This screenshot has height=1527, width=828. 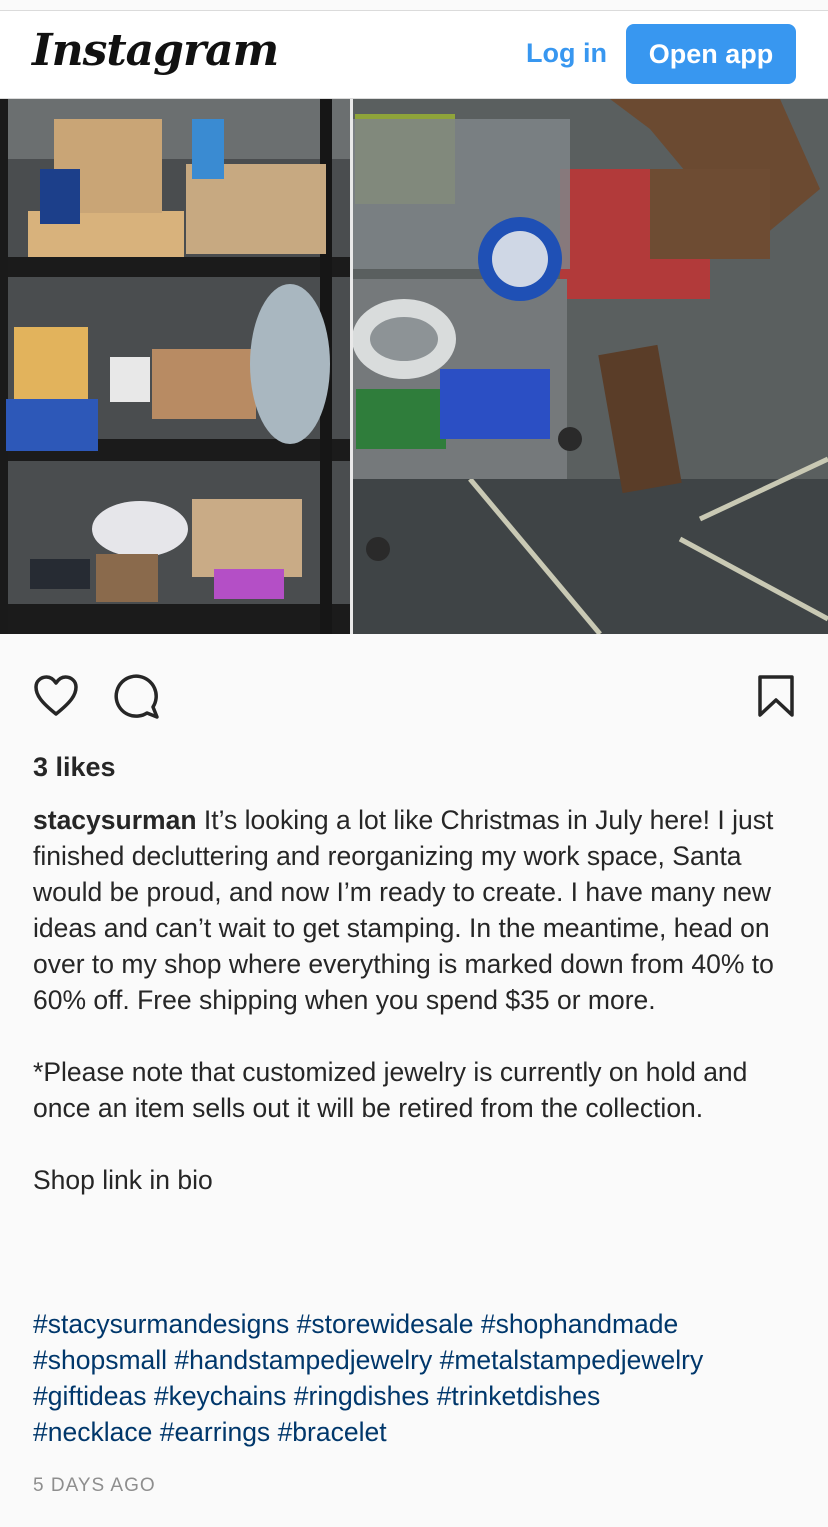 What do you see at coordinates (579, 1324) in the screenshot?
I see `hashtag-link: #shophandmade` at bounding box center [579, 1324].